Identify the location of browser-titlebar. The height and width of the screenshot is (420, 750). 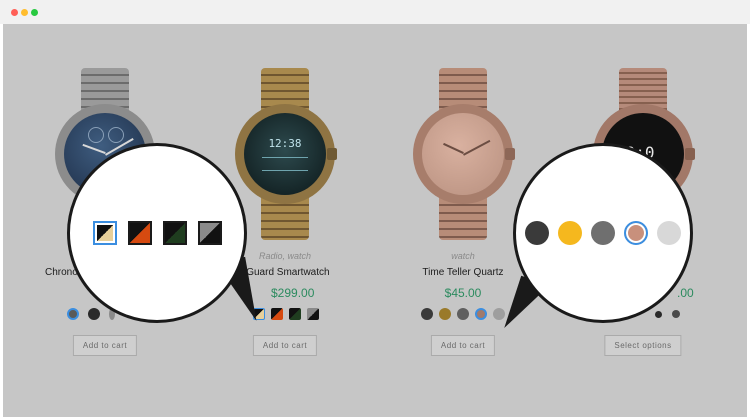
(375, 12).